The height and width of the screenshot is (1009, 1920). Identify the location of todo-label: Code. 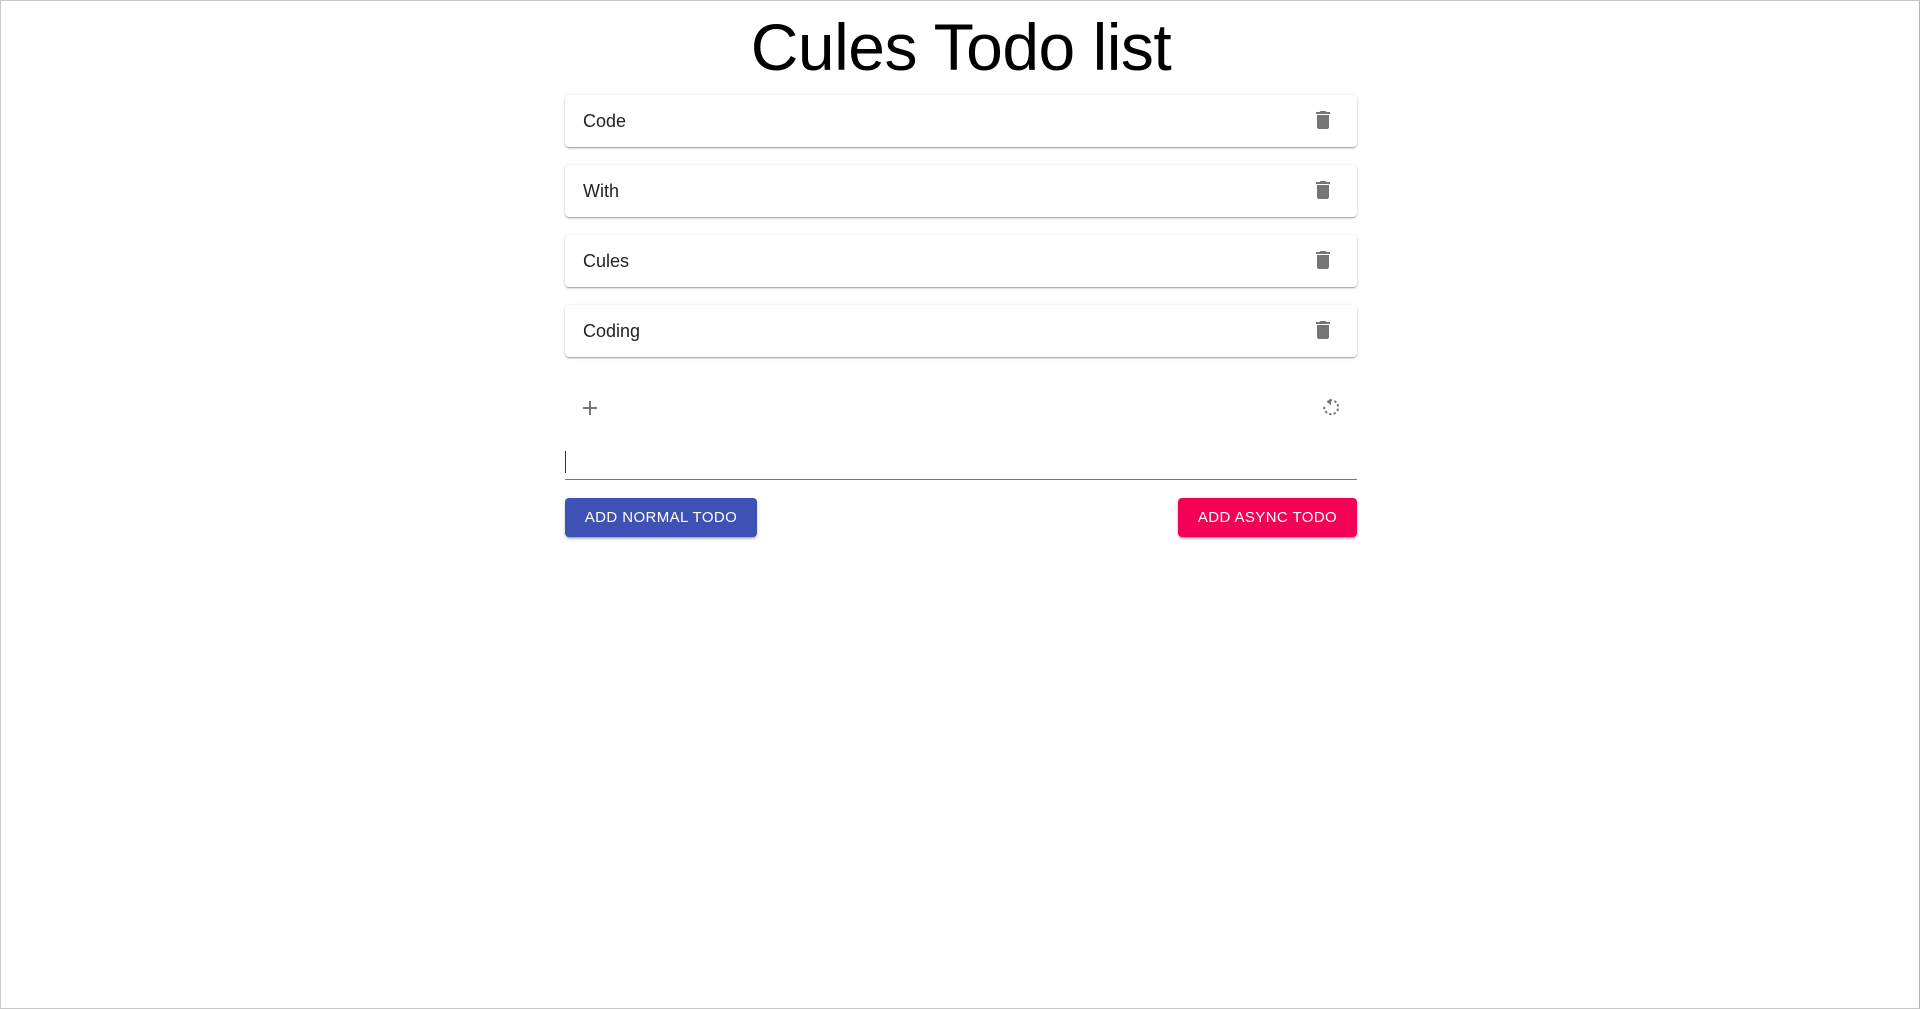
(605, 121).